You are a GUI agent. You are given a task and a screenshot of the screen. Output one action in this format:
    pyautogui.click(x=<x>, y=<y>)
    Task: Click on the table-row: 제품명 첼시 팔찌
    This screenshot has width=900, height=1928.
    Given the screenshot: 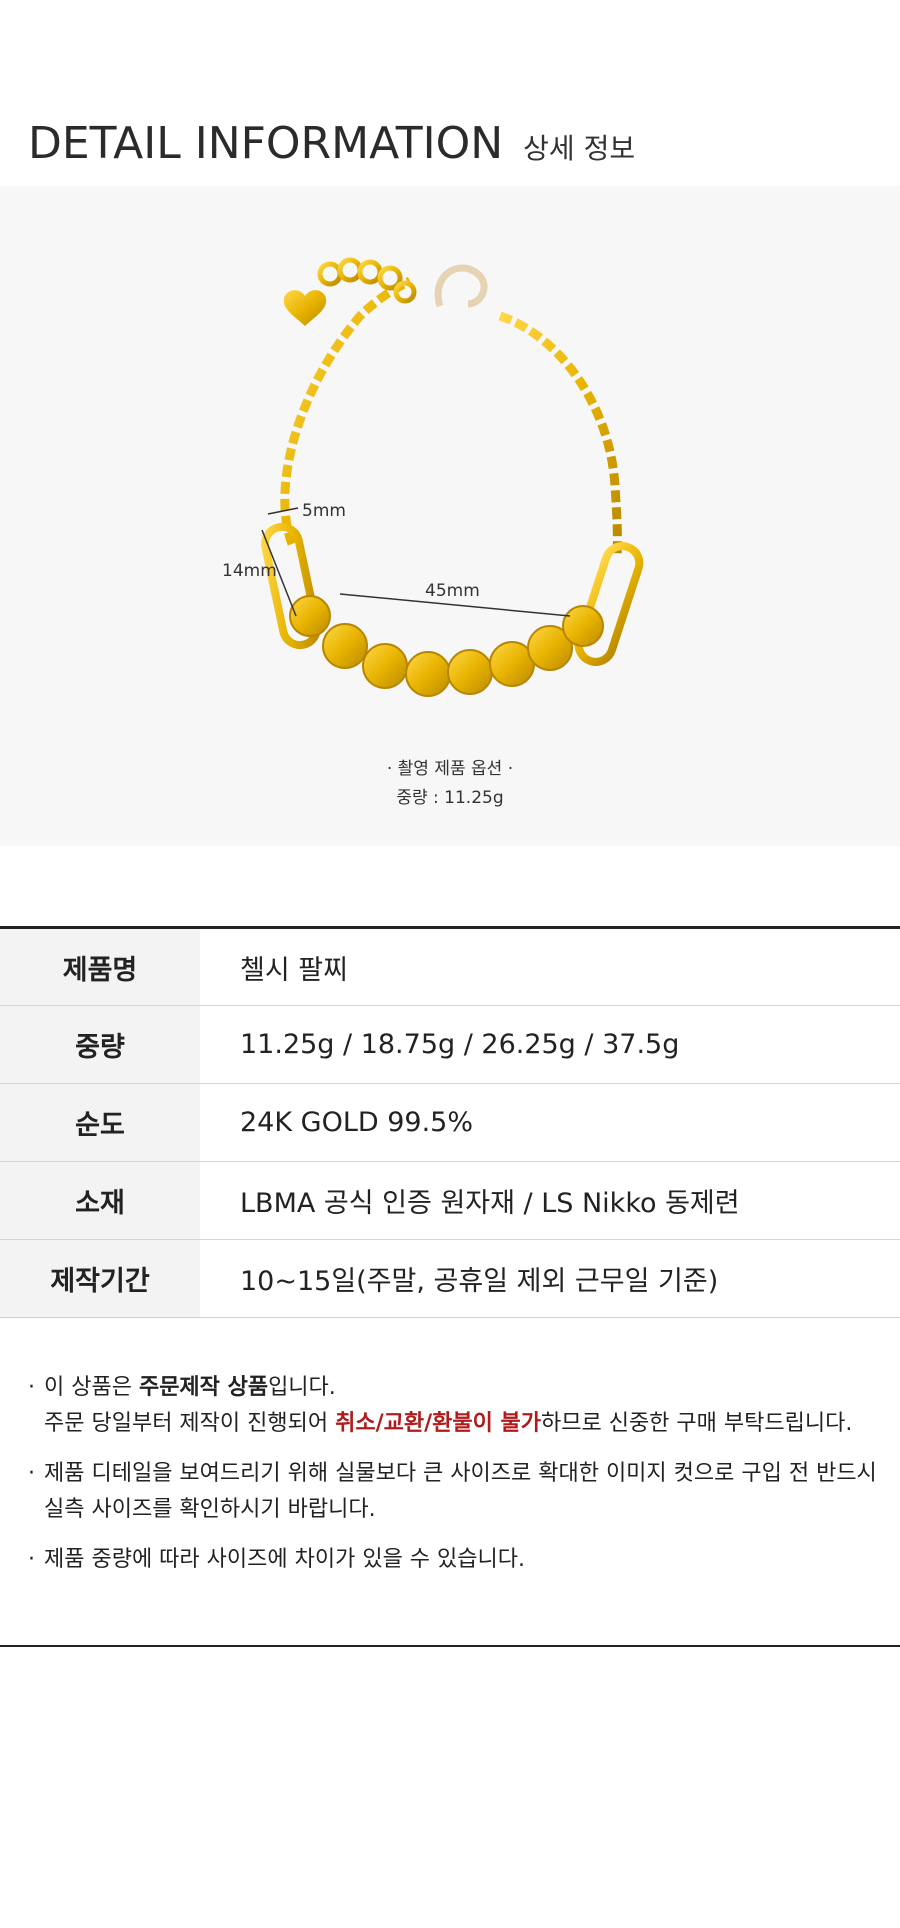 What is the action you would take?
    pyautogui.click(x=450, y=966)
    